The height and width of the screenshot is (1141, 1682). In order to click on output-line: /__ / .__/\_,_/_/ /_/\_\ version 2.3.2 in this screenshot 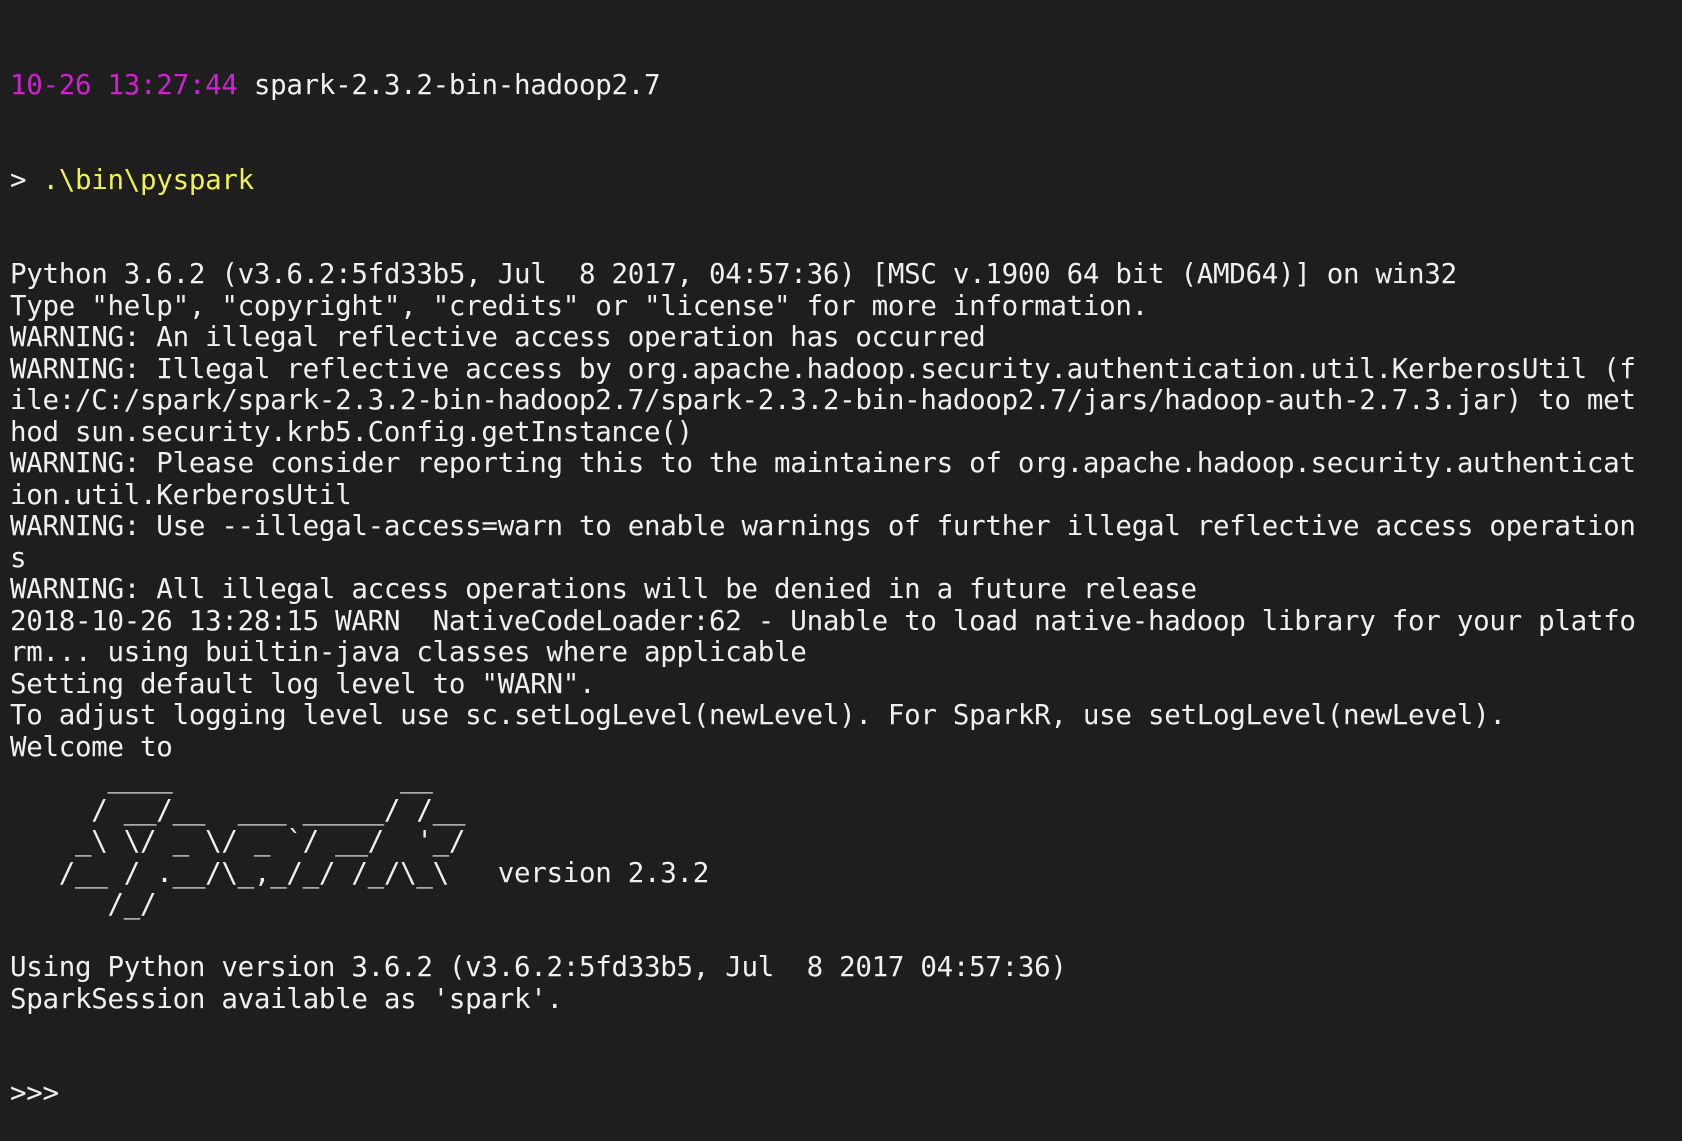, I will do `click(360, 872)`.